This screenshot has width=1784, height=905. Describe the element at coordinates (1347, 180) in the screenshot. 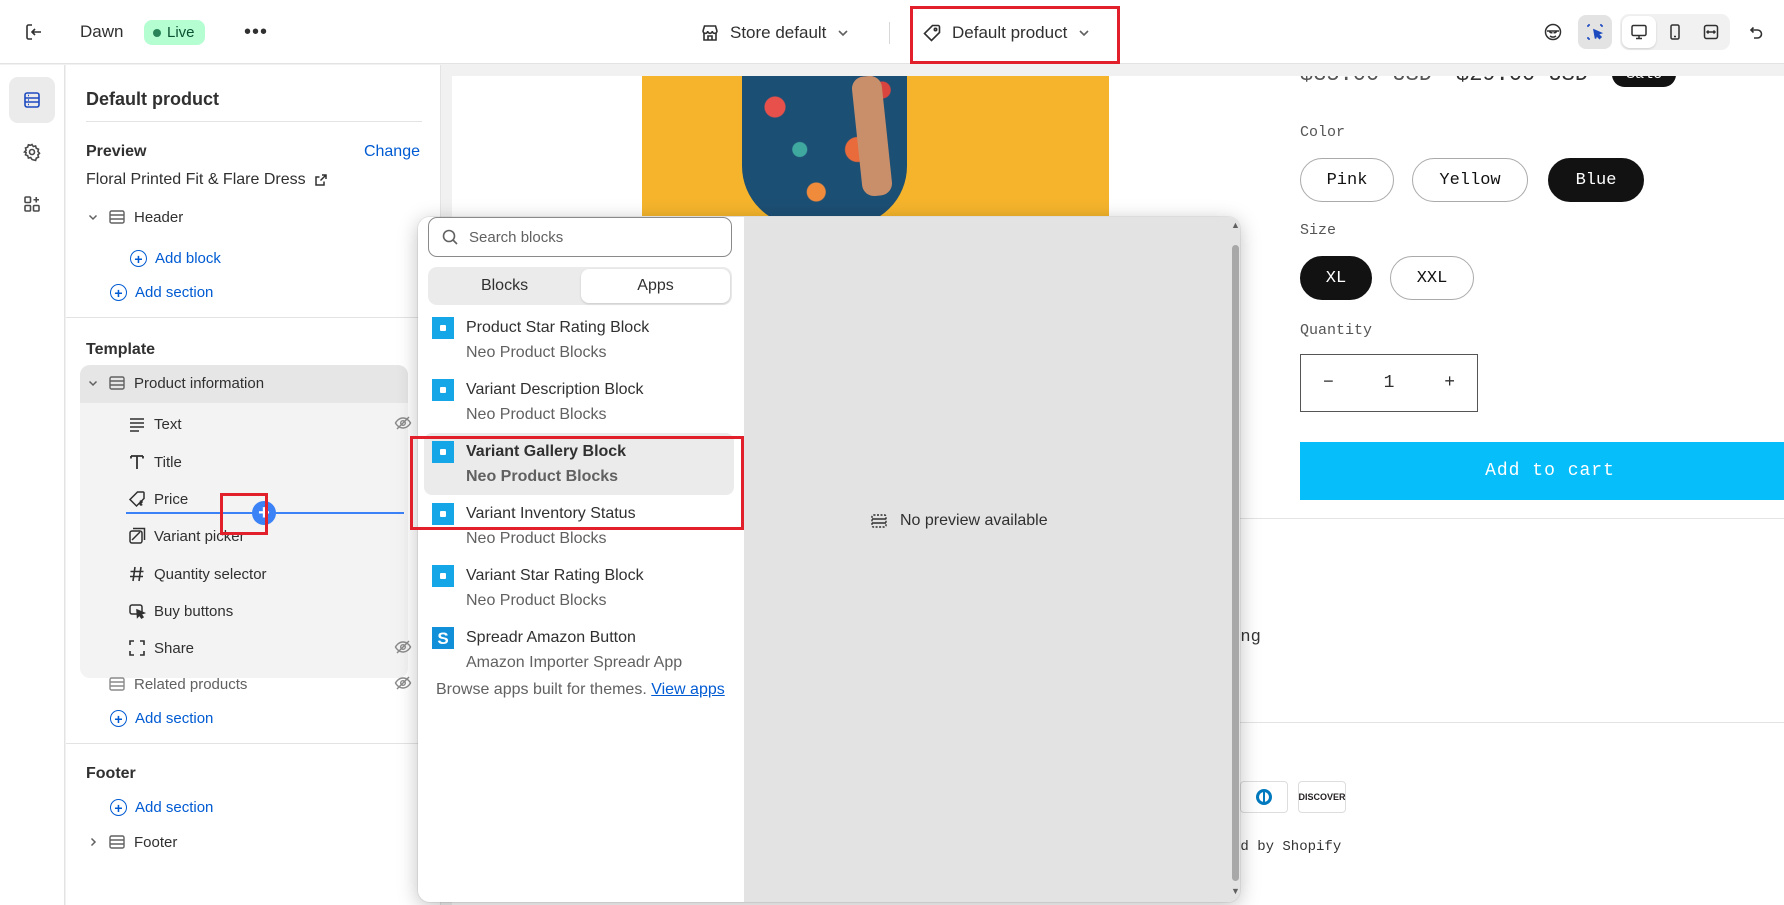

I see `color-option-pink: Pink` at that location.